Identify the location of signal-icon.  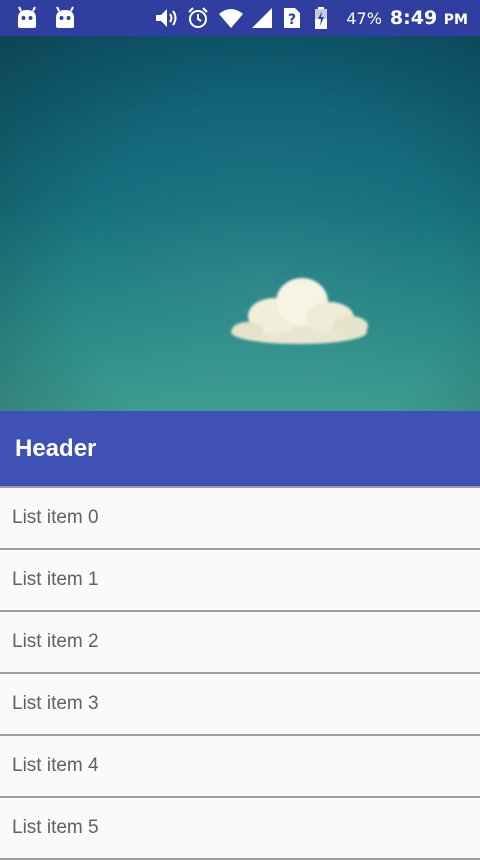
(262, 18).